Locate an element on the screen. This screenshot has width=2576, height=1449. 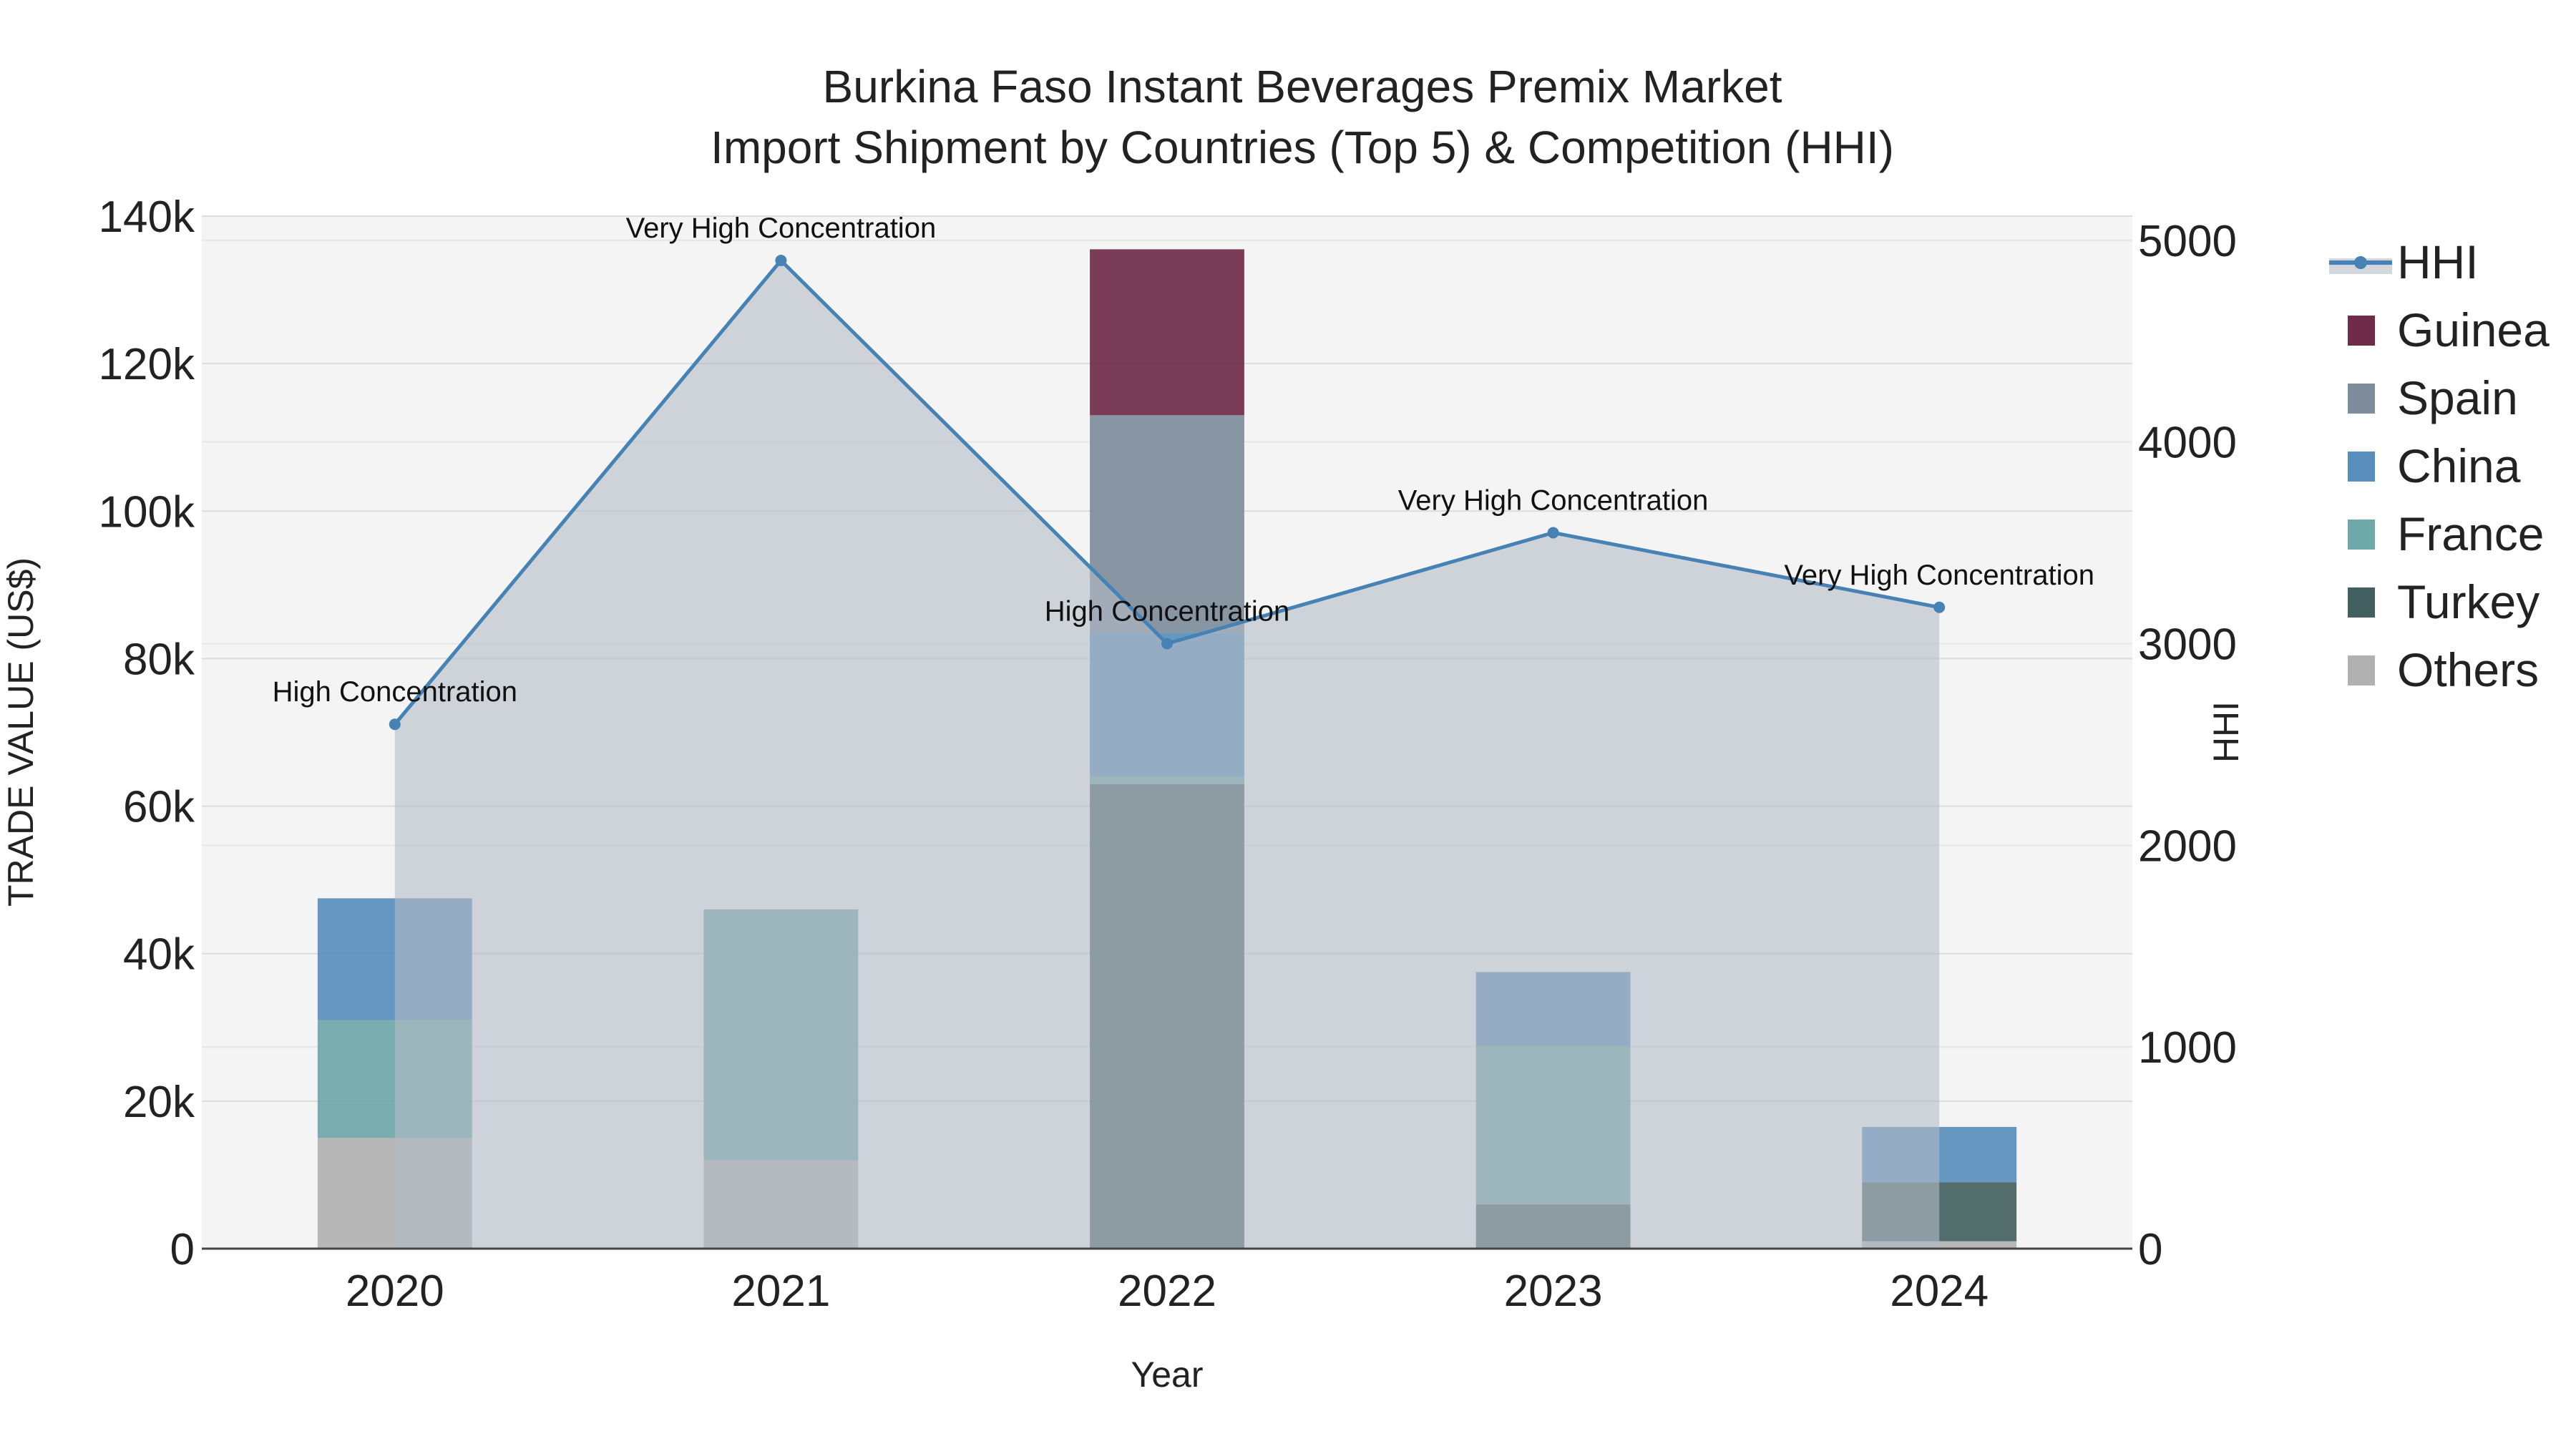
x-tick-label: 2022 is located at coordinates (1167, 1291).